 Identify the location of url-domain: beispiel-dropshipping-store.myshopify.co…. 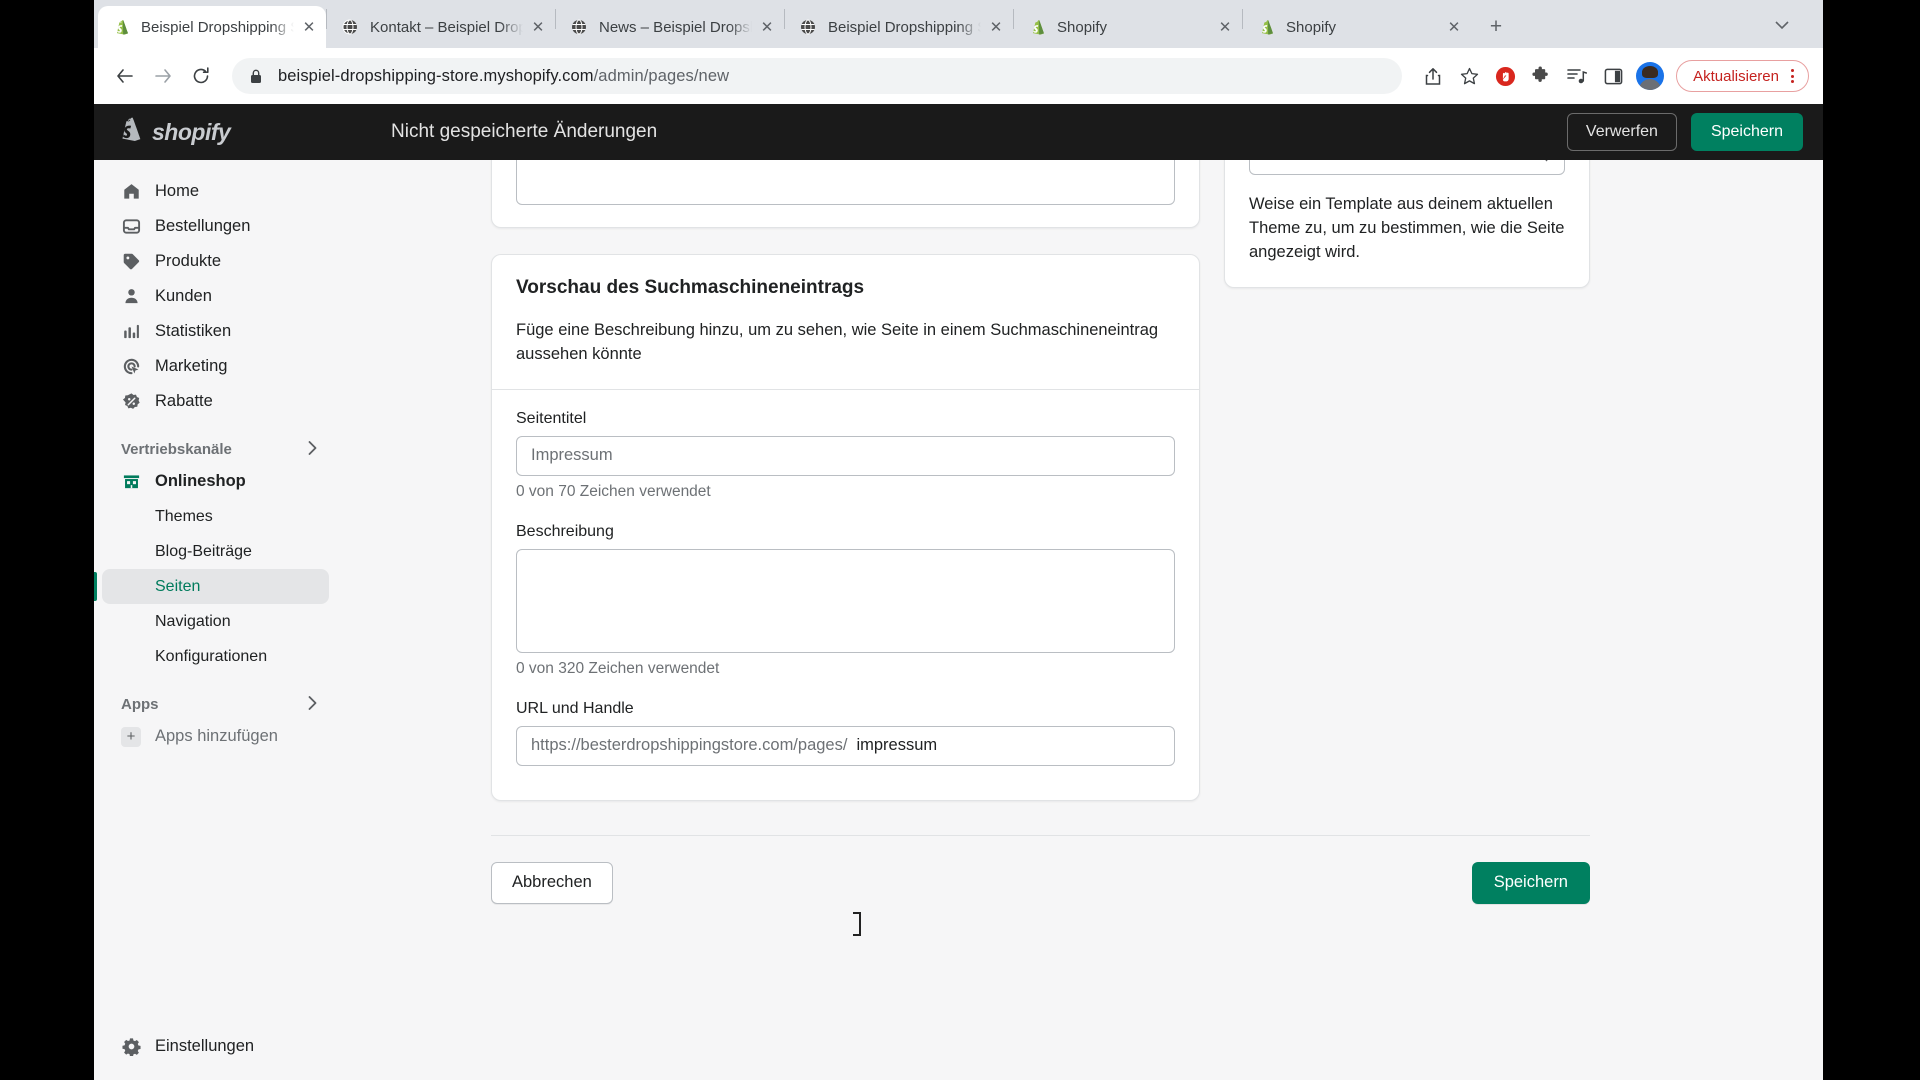
(436, 75).